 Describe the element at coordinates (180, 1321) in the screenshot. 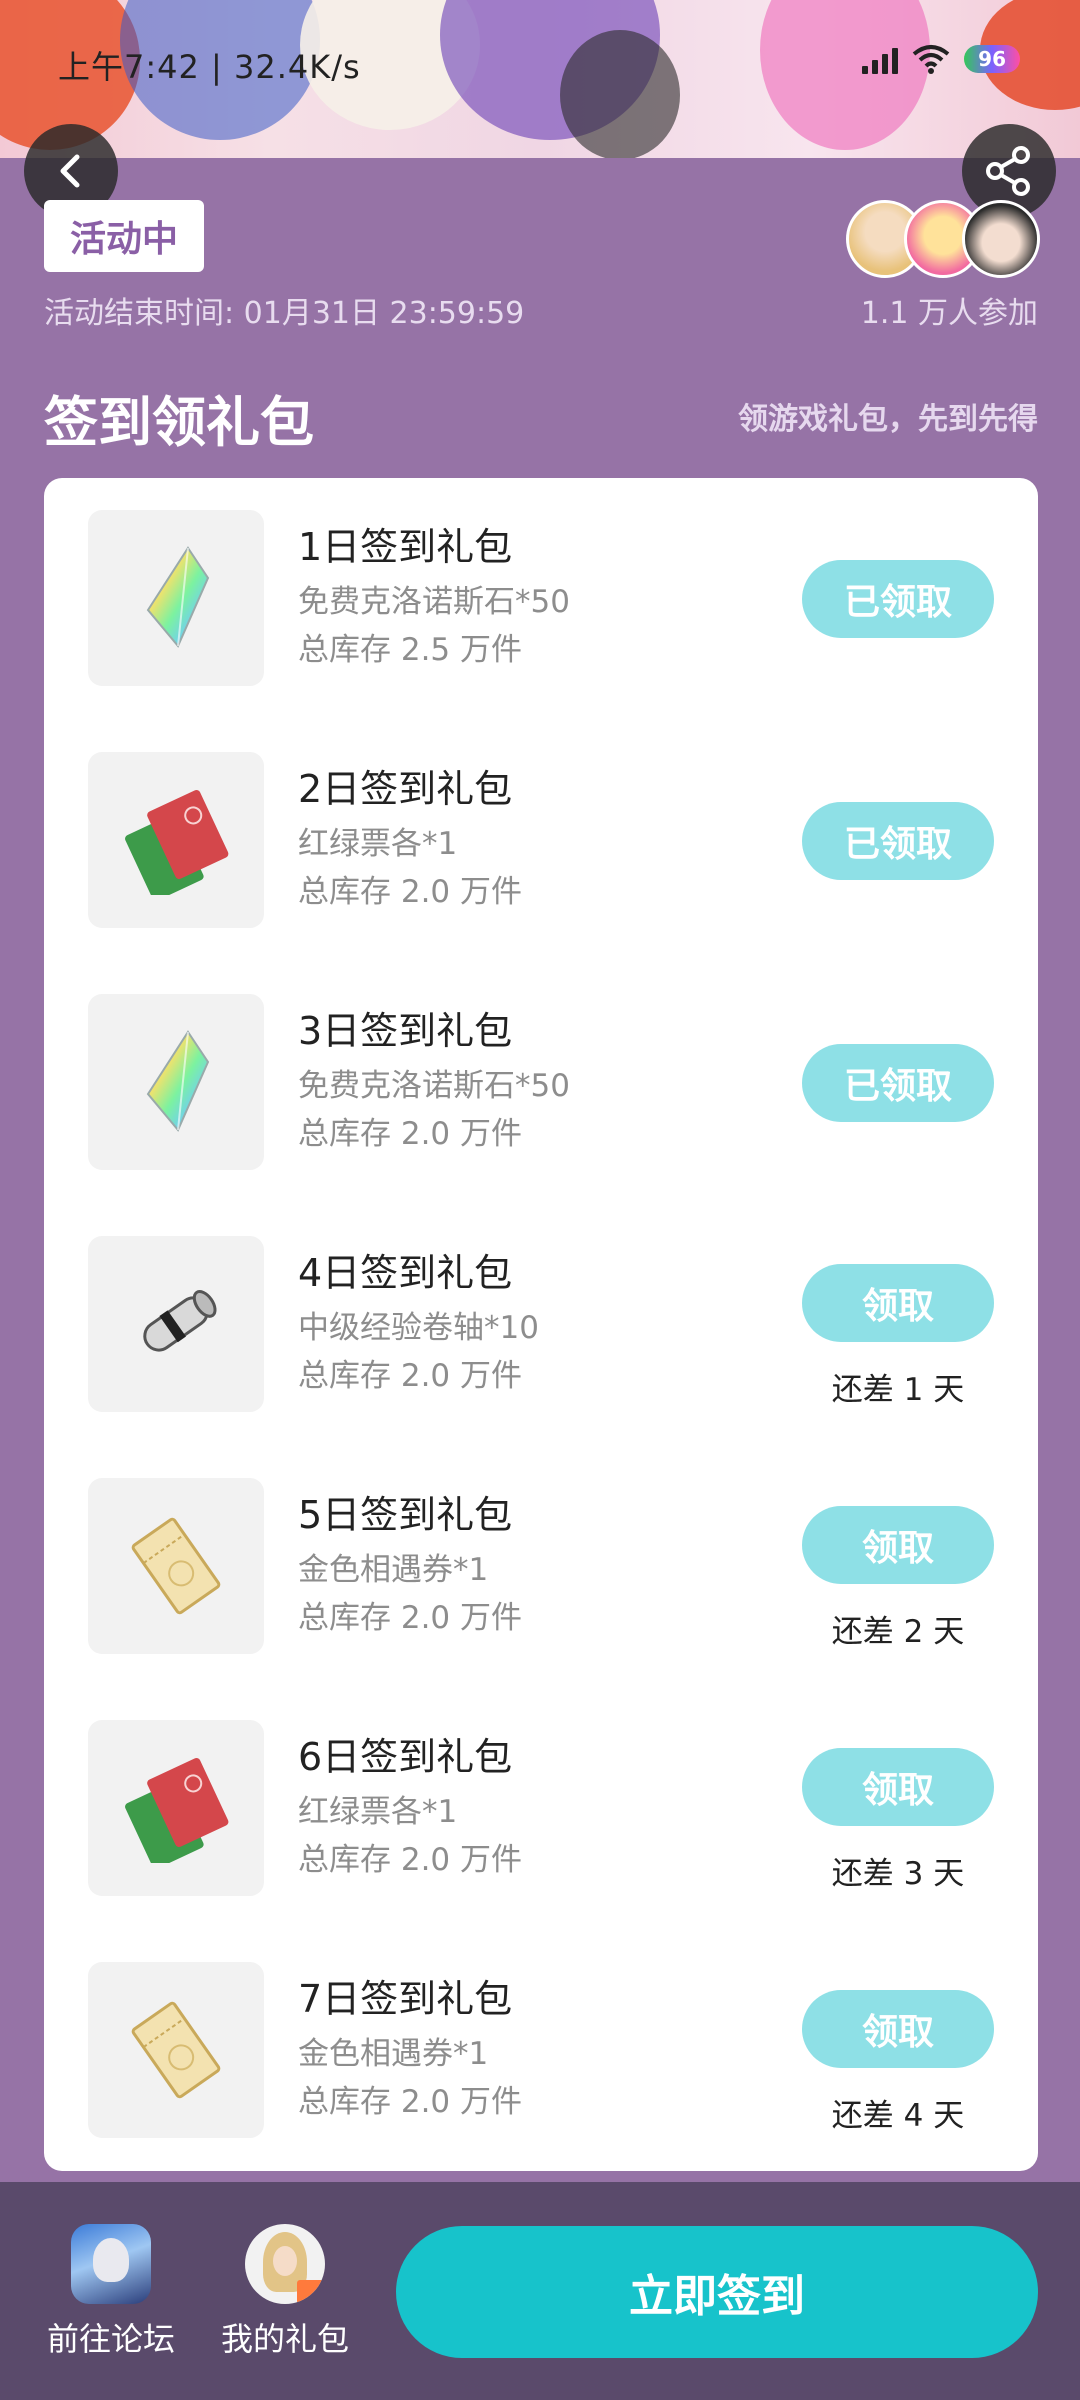

I see `scroll-icon` at that location.